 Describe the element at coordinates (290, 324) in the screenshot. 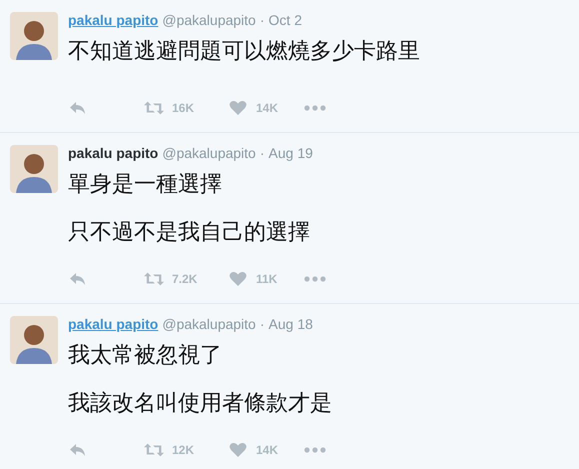

I see `tweet-date: Aug 18` at that location.